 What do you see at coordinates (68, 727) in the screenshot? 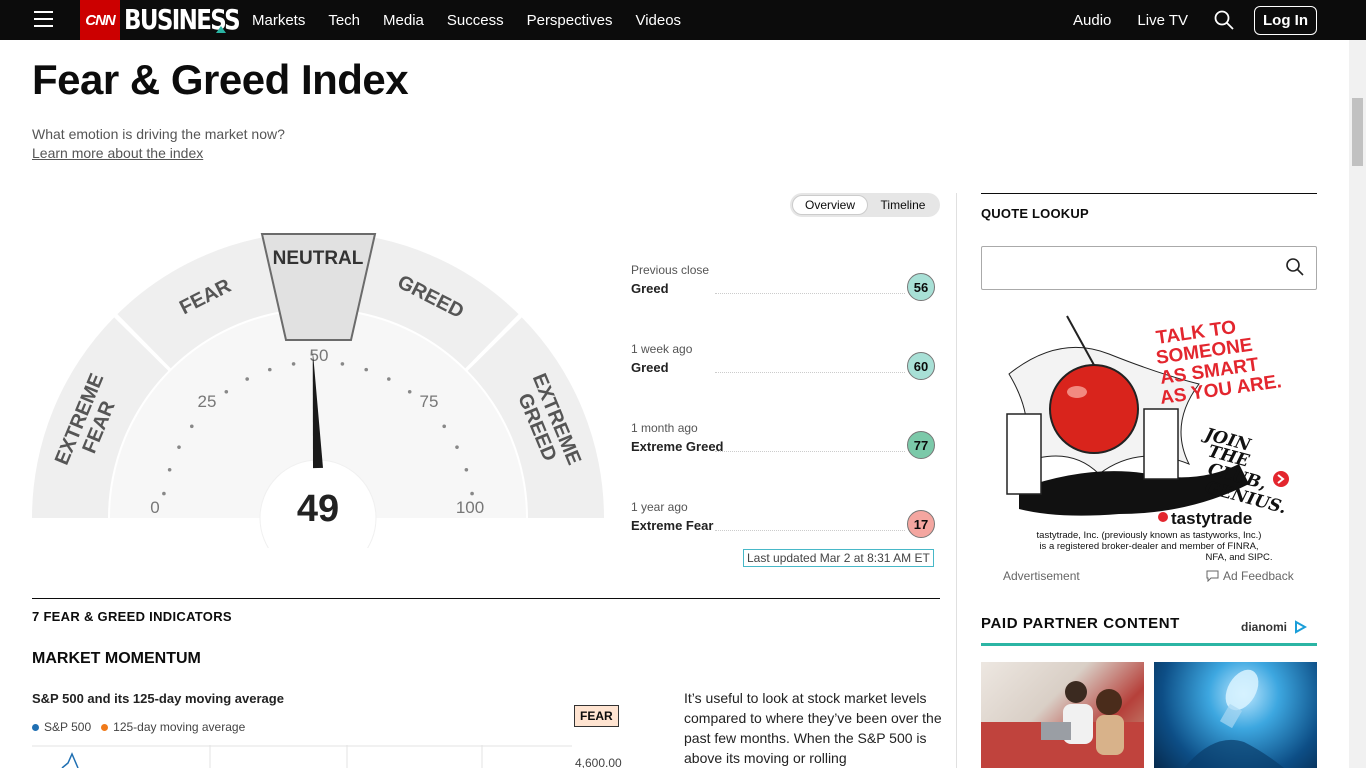
I see `legend-sp500: S&P 500` at bounding box center [68, 727].